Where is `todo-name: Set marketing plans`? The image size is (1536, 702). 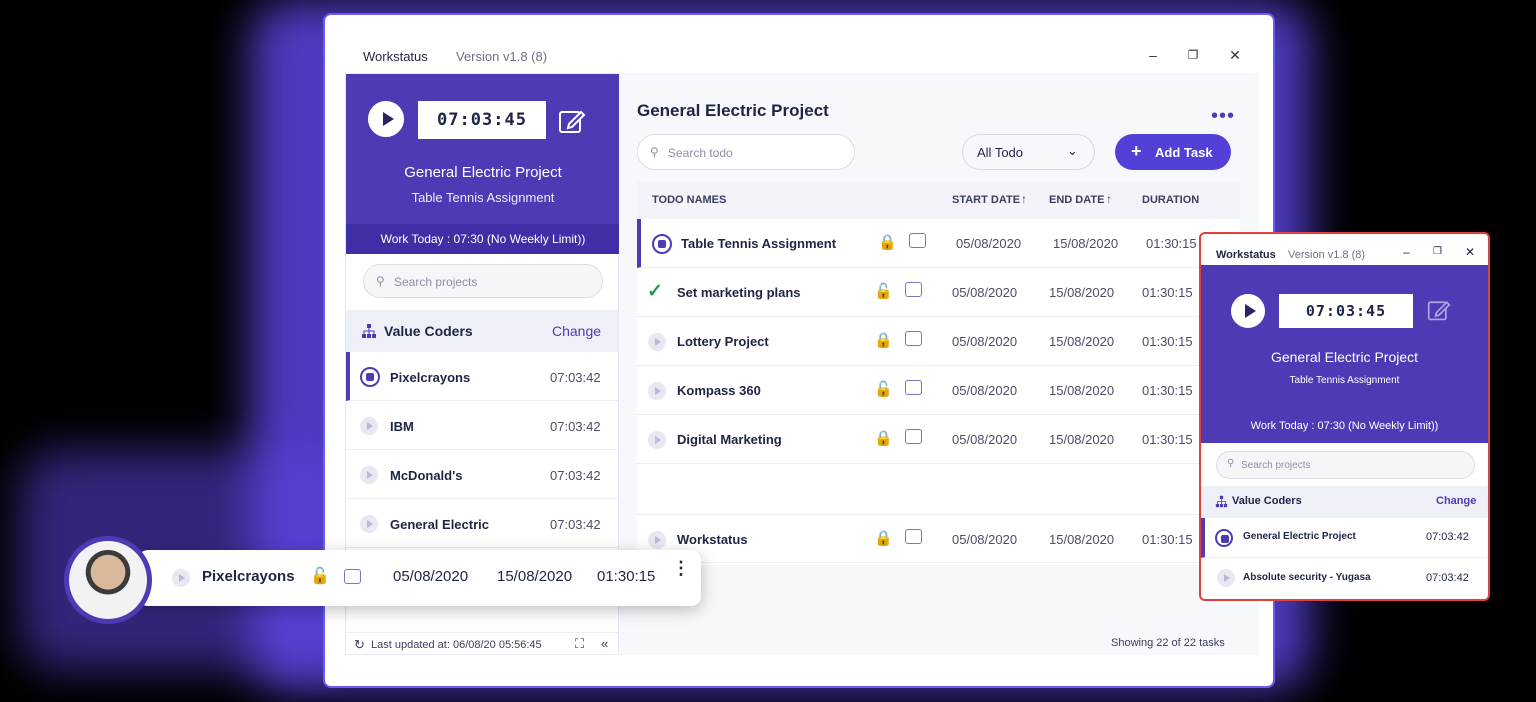 todo-name: Set marketing plans is located at coordinates (739, 292).